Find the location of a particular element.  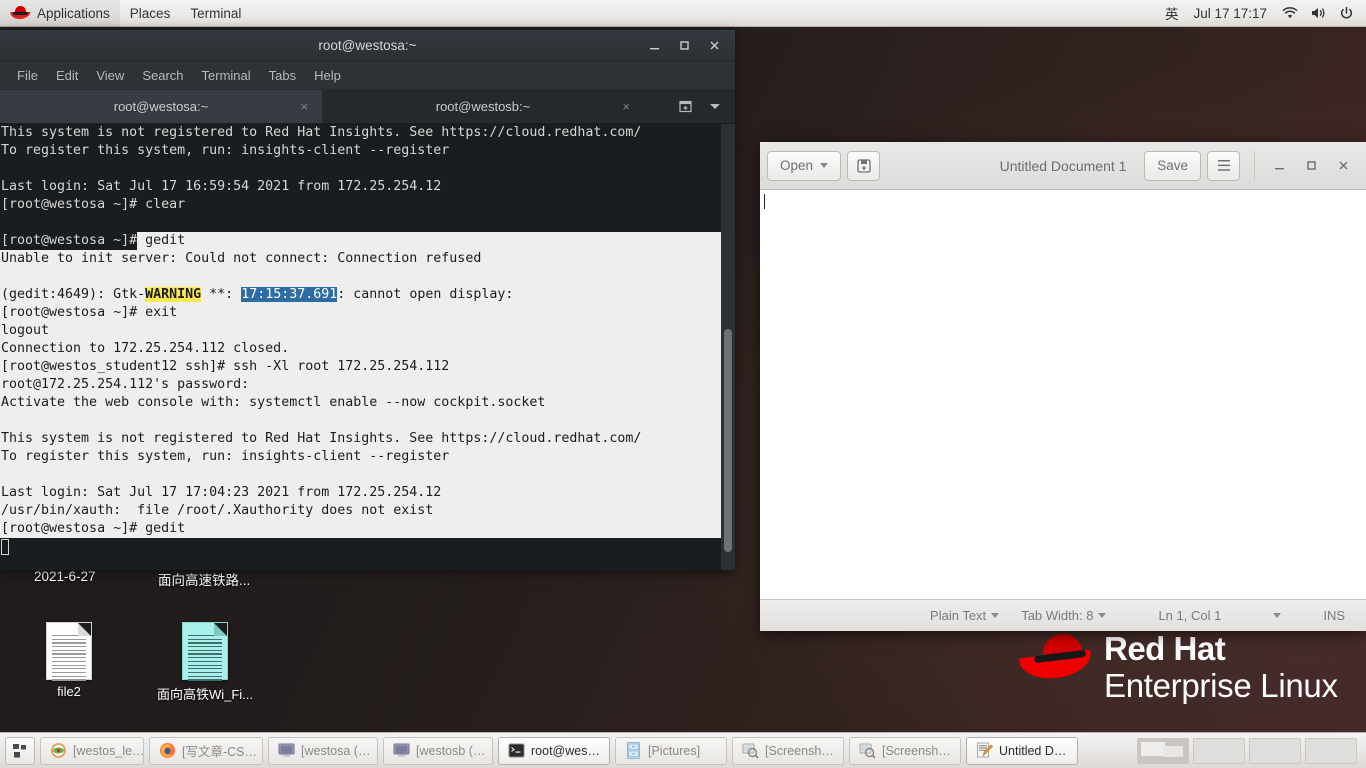

places-menu: Places is located at coordinates (150, 13).